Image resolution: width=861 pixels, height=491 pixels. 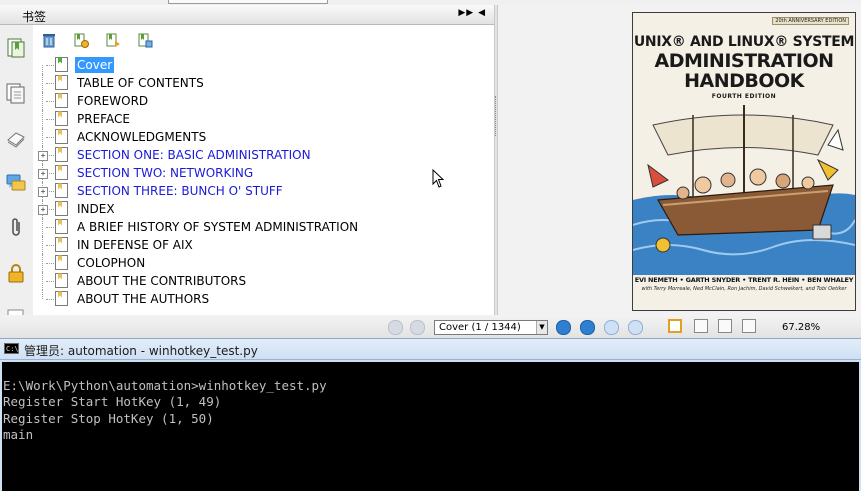 What do you see at coordinates (744, 61) in the screenshot?
I see `cover-title-line2: ADMINISTRATION` at bounding box center [744, 61].